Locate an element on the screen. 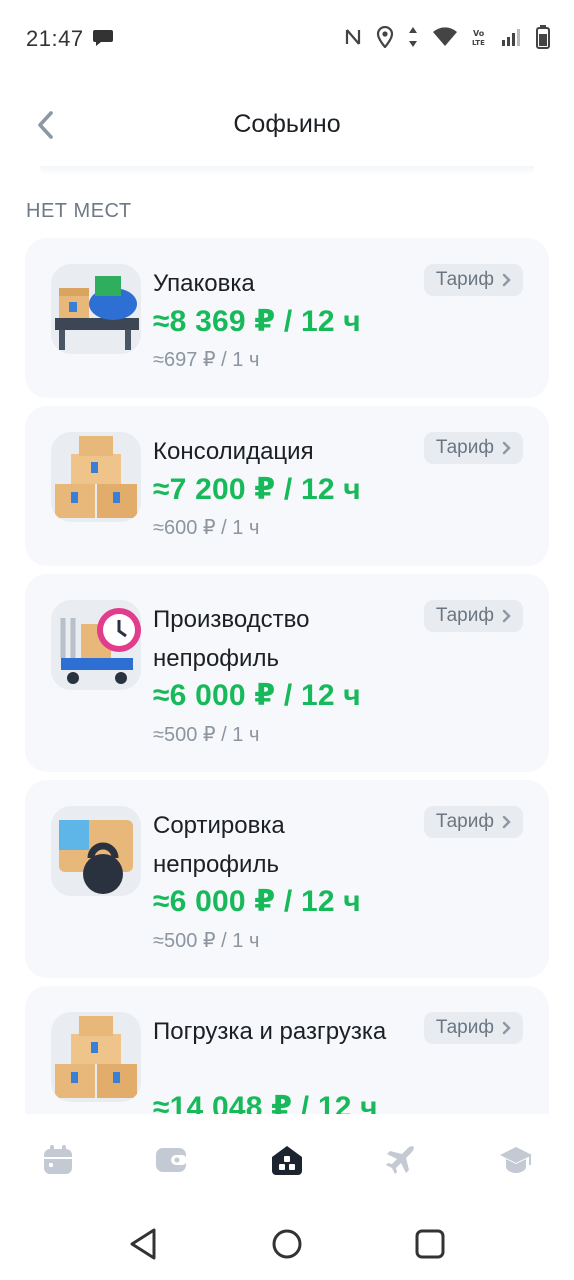 This screenshot has height=1280, width=574. status-icons: Vo LTE is located at coordinates (447, 39).